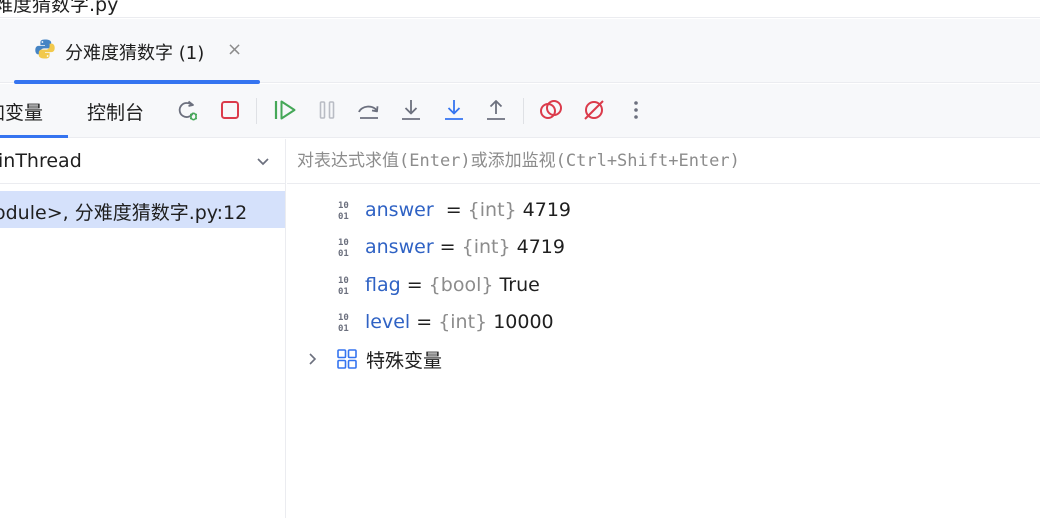 The image size is (1040, 518). Describe the element at coordinates (21, 111) in the screenshot. I see `tab-variables: 加变量` at that location.